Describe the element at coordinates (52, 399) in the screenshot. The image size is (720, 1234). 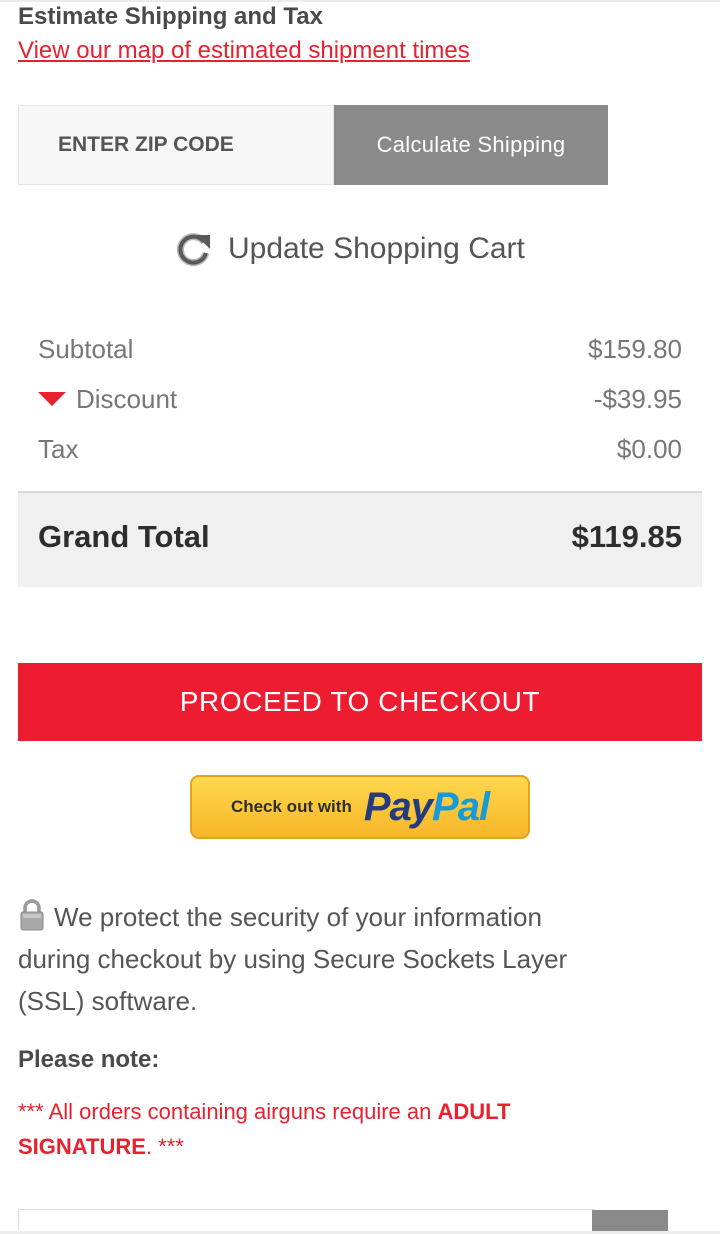
I see `discount-toggle-icon` at that location.